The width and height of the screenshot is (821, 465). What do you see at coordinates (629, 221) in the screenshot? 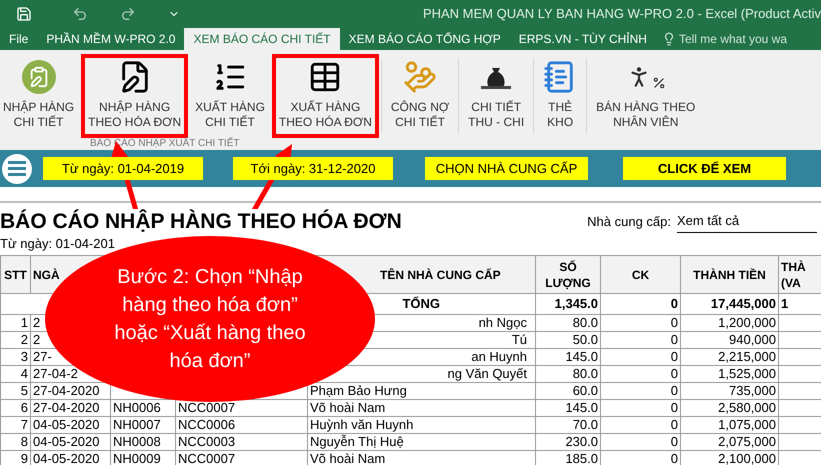
I see `supplier-label: Nhà cung cấp:` at bounding box center [629, 221].